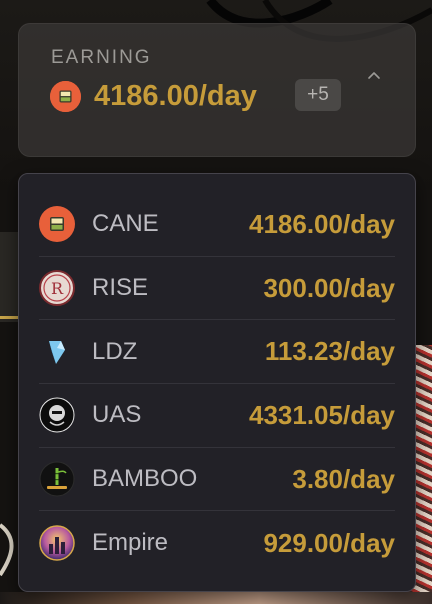 Image resolution: width=432 pixels, height=604 pixels. What do you see at coordinates (217, 543) in the screenshot?
I see `token-item-empire: Empire 929.00/day` at bounding box center [217, 543].